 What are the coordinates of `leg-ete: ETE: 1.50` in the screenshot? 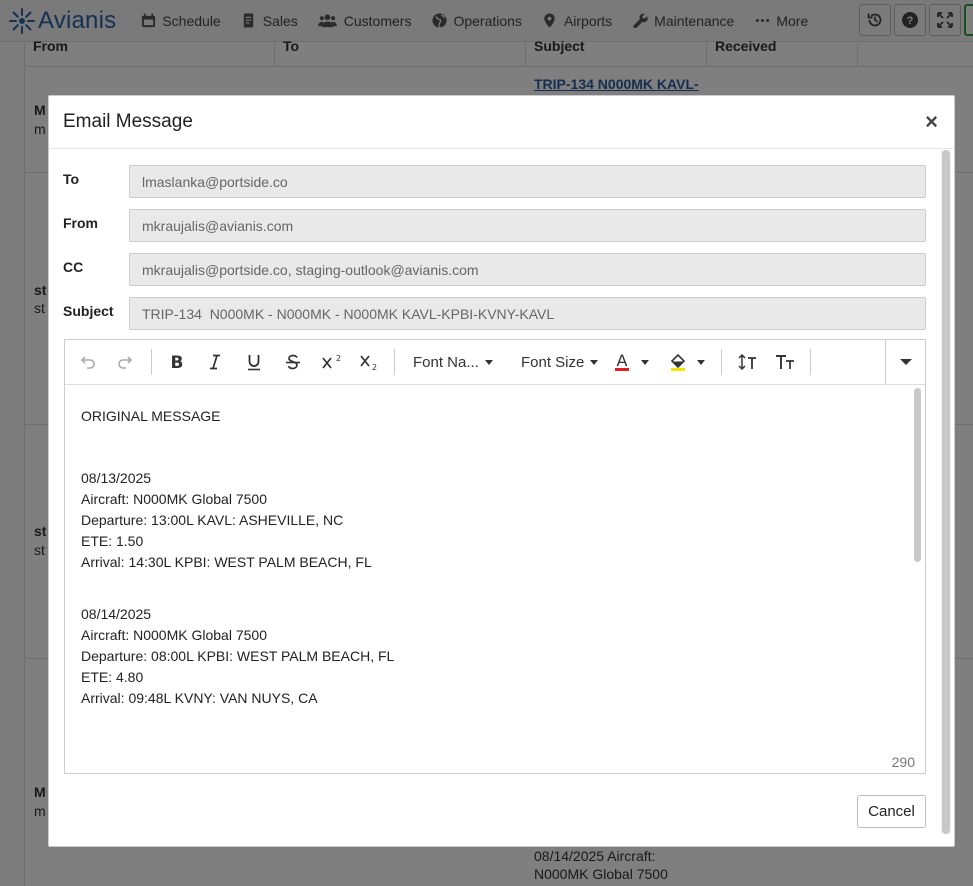 It's located at (112, 541).